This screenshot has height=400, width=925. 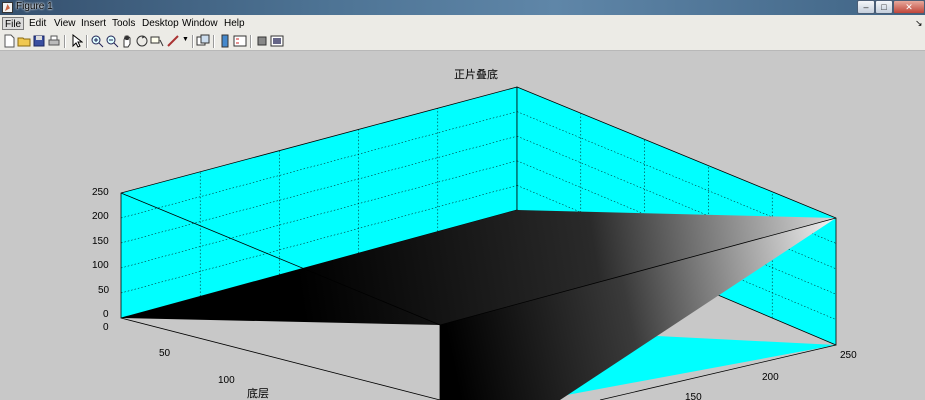 What do you see at coordinates (160, 23) in the screenshot?
I see `menu-desktop: Desktop` at bounding box center [160, 23].